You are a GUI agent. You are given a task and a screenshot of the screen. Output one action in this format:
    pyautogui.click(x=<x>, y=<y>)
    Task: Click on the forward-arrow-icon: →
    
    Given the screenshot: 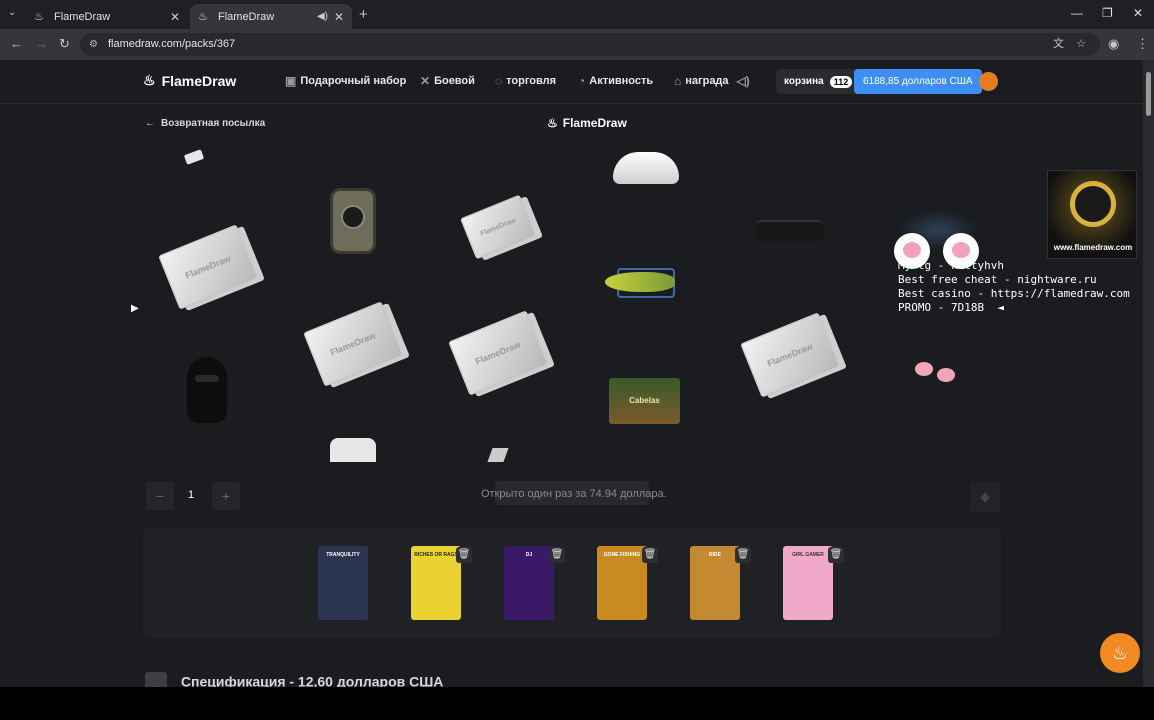 What is the action you would take?
    pyautogui.click(x=41, y=43)
    